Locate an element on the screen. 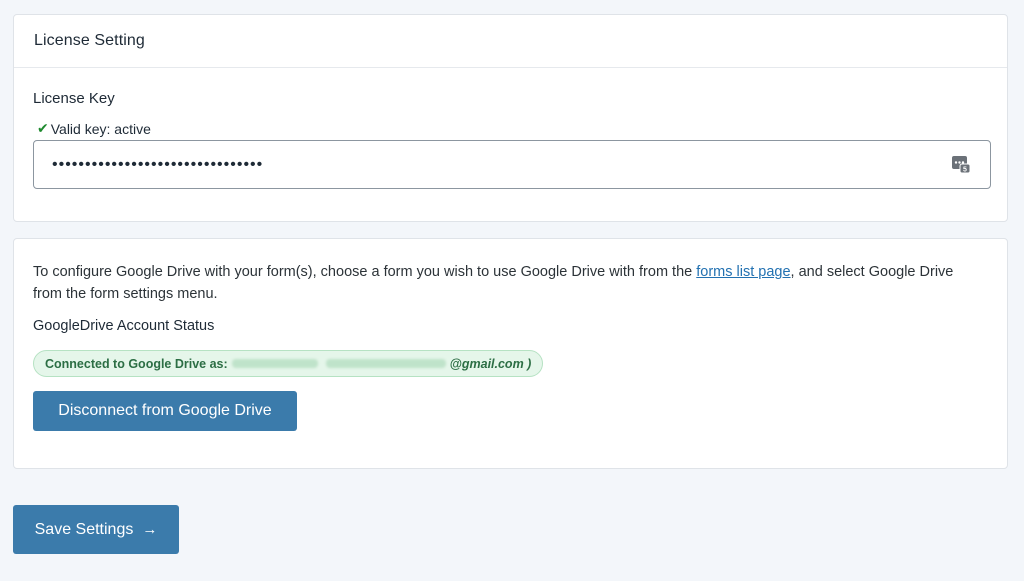  redacted-email-user is located at coordinates (385, 363).